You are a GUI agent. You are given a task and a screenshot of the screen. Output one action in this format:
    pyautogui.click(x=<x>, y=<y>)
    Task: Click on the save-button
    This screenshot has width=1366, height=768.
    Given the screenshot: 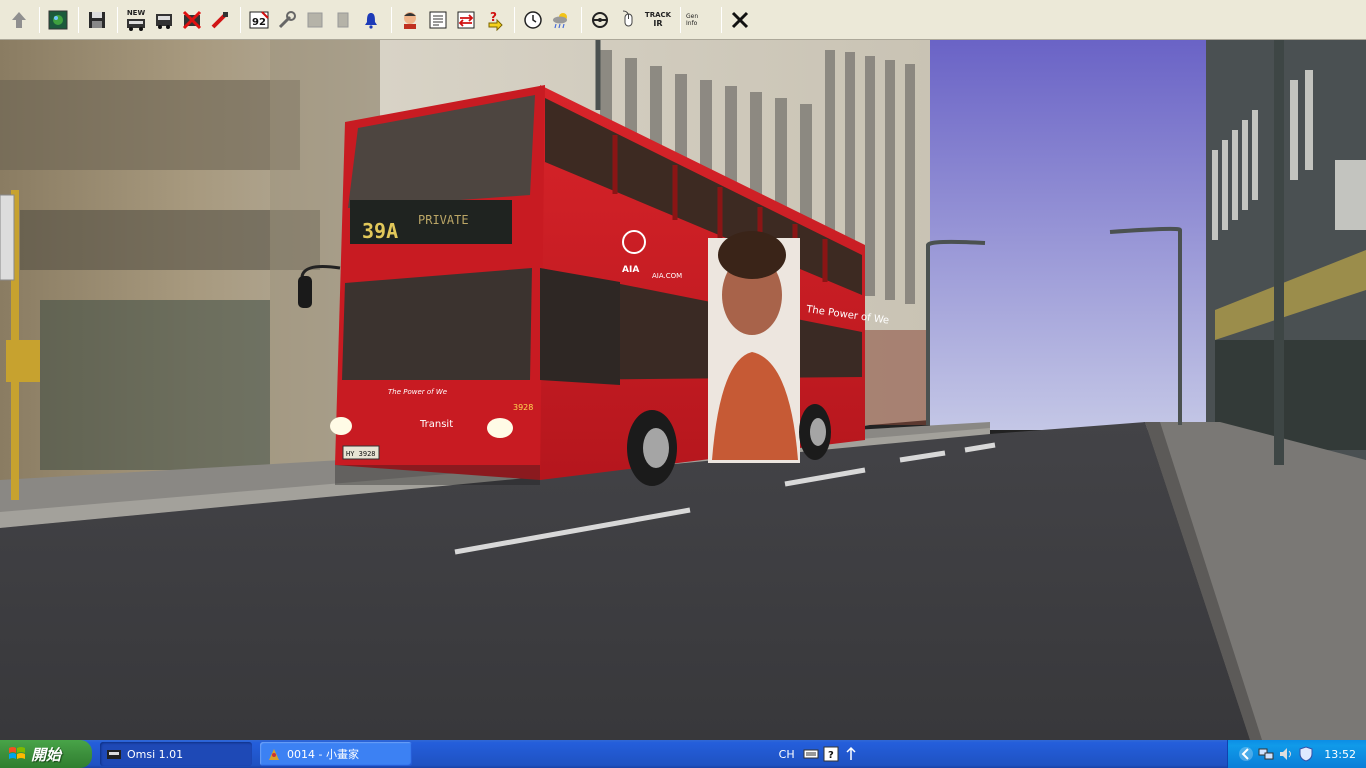 What is the action you would take?
    pyautogui.click(x=97, y=20)
    